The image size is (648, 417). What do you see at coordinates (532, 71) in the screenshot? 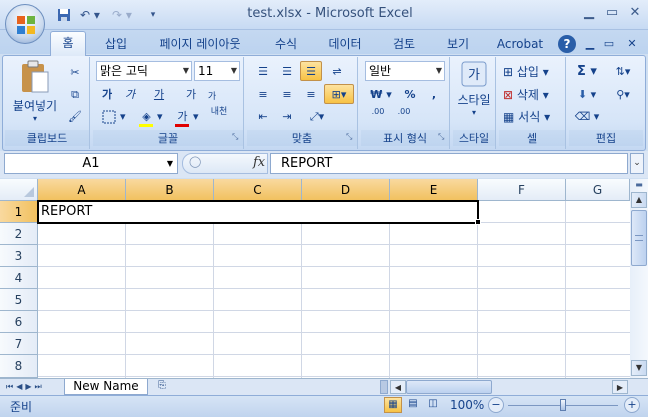
I see `insert-cells-button: ⊞ 삽입 ▾` at bounding box center [532, 71].